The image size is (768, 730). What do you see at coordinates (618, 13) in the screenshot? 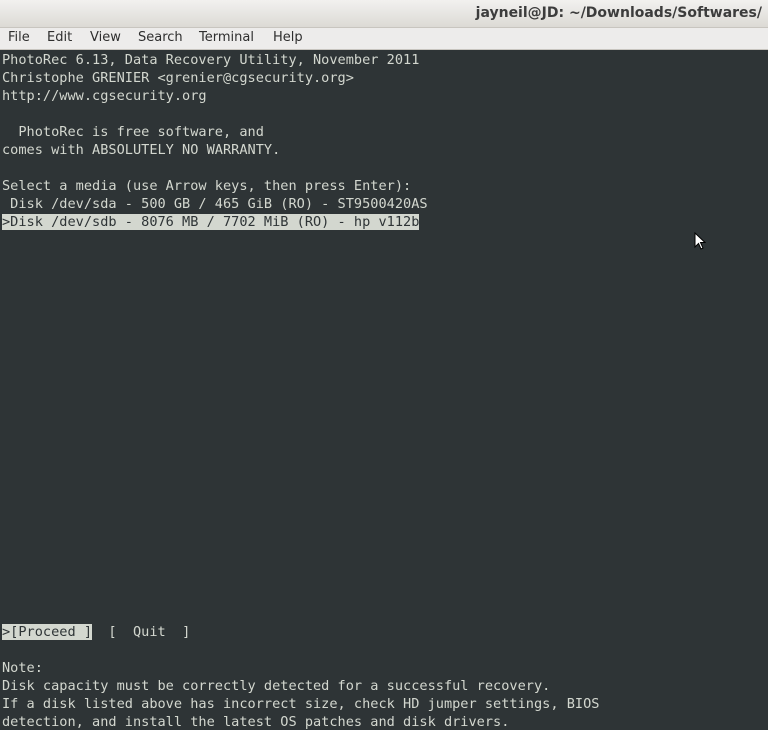
I see `window-title: jayneil@JD: ~/Downloads/Softwares/` at bounding box center [618, 13].